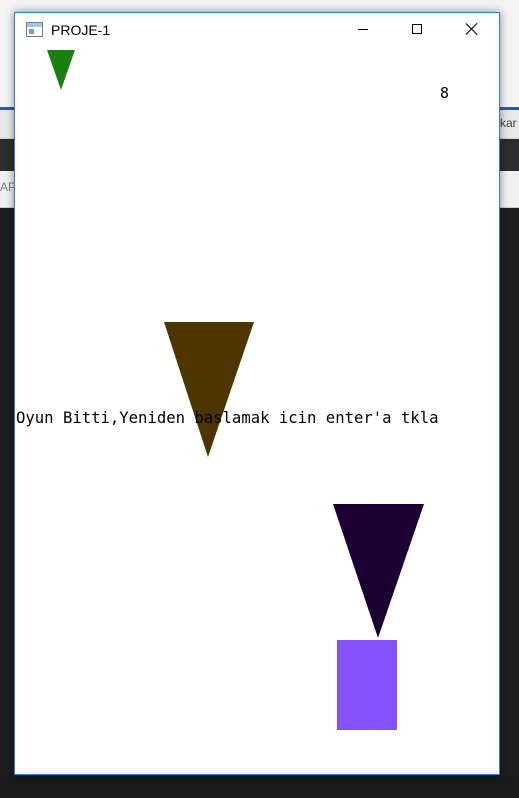 This screenshot has width=519, height=798. What do you see at coordinates (34, 29) in the screenshot?
I see `app-window-icon` at bounding box center [34, 29].